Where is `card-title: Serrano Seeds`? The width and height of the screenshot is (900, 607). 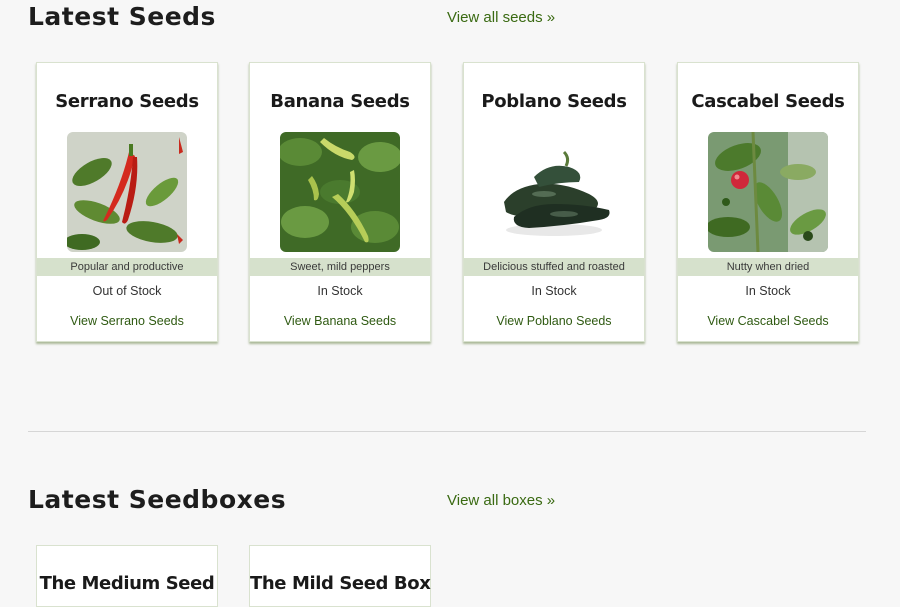
card-title: Serrano Seeds is located at coordinates (127, 101).